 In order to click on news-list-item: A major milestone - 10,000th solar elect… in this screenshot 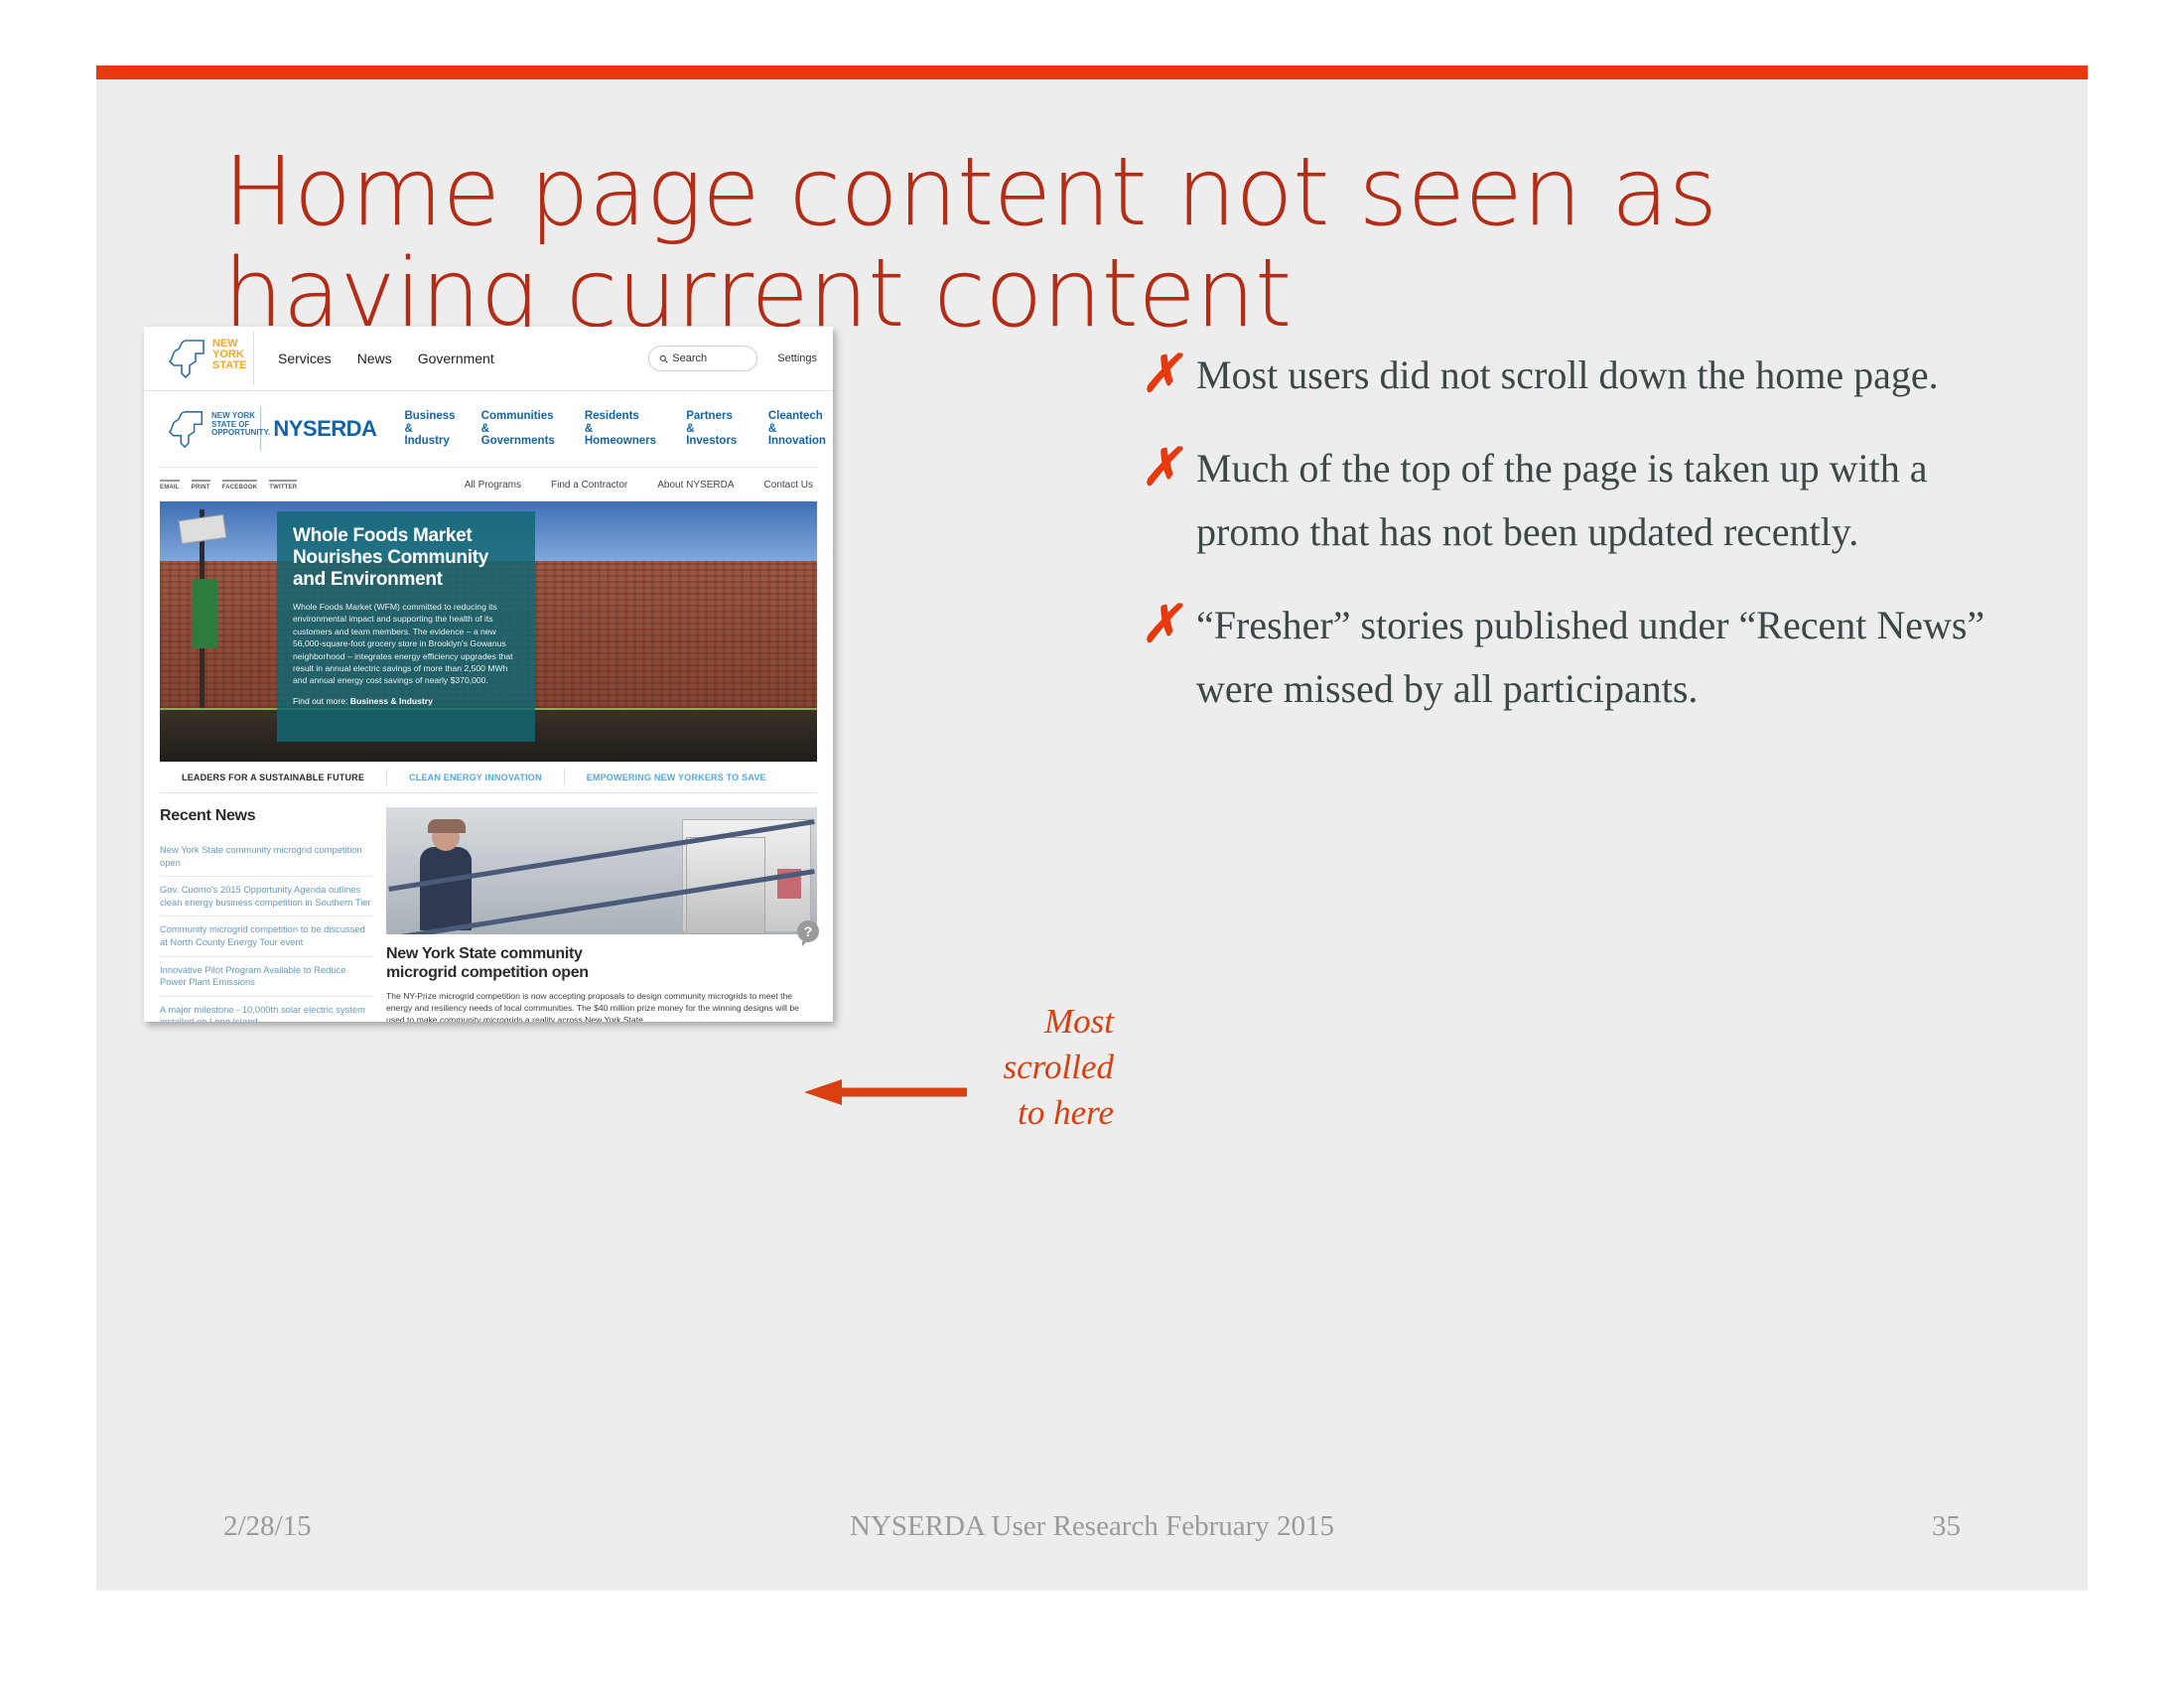, I will do `click(266, 1009)`.